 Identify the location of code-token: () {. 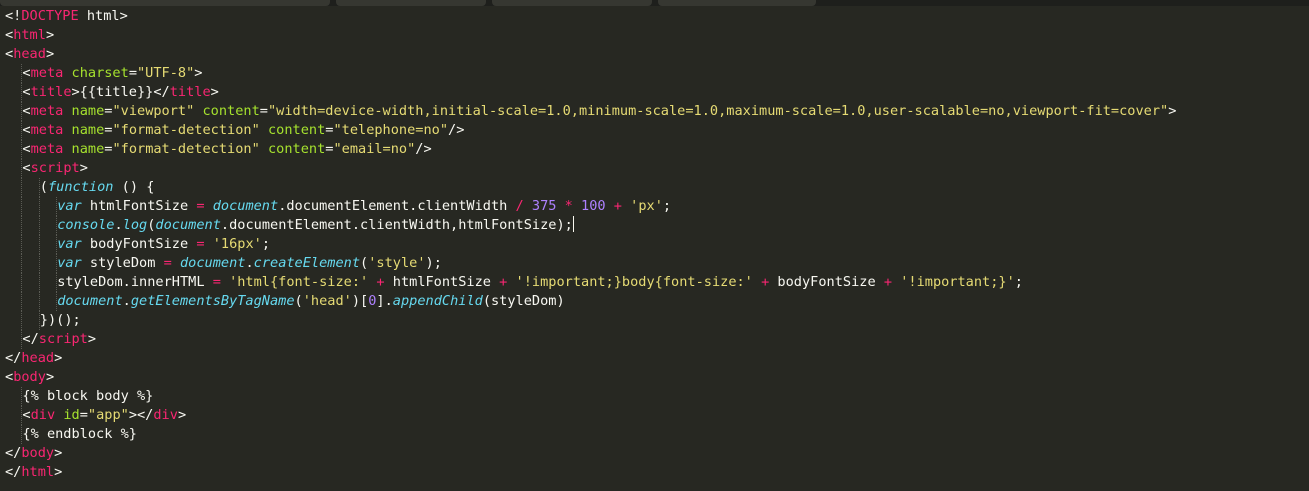
(134, 187).